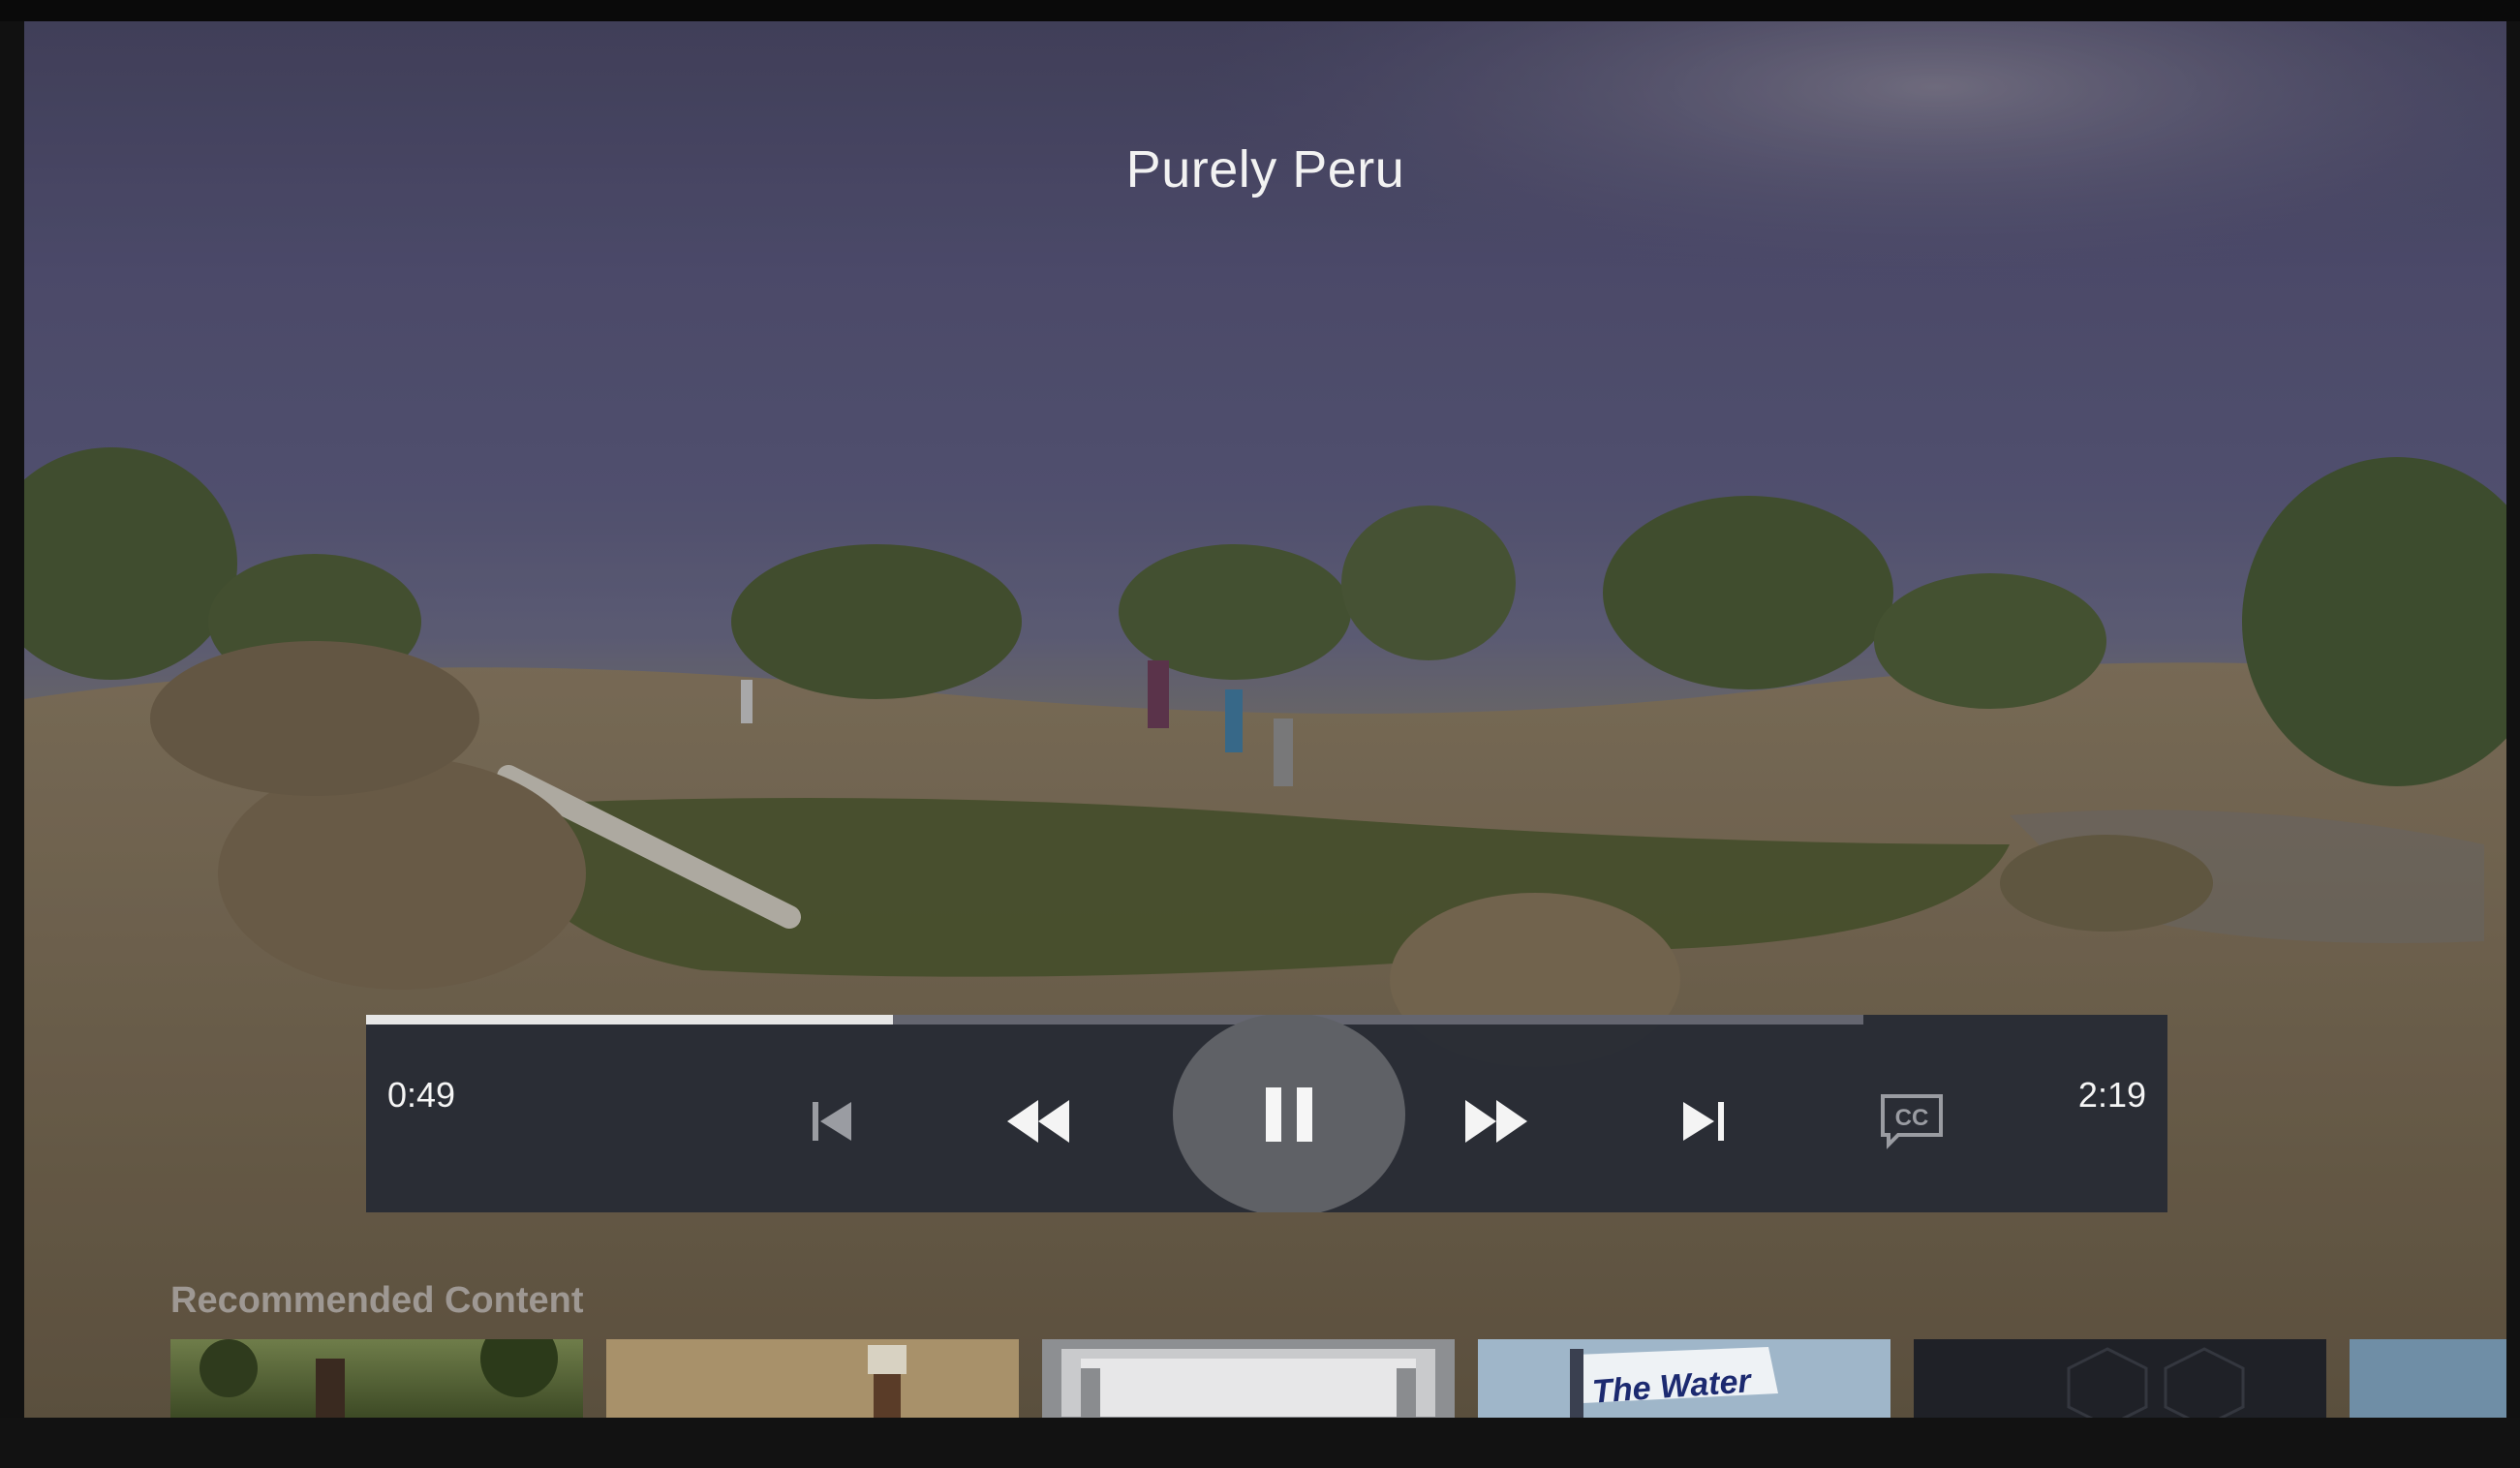  I want to click on skip-next-icon, so click(1703, 1121).